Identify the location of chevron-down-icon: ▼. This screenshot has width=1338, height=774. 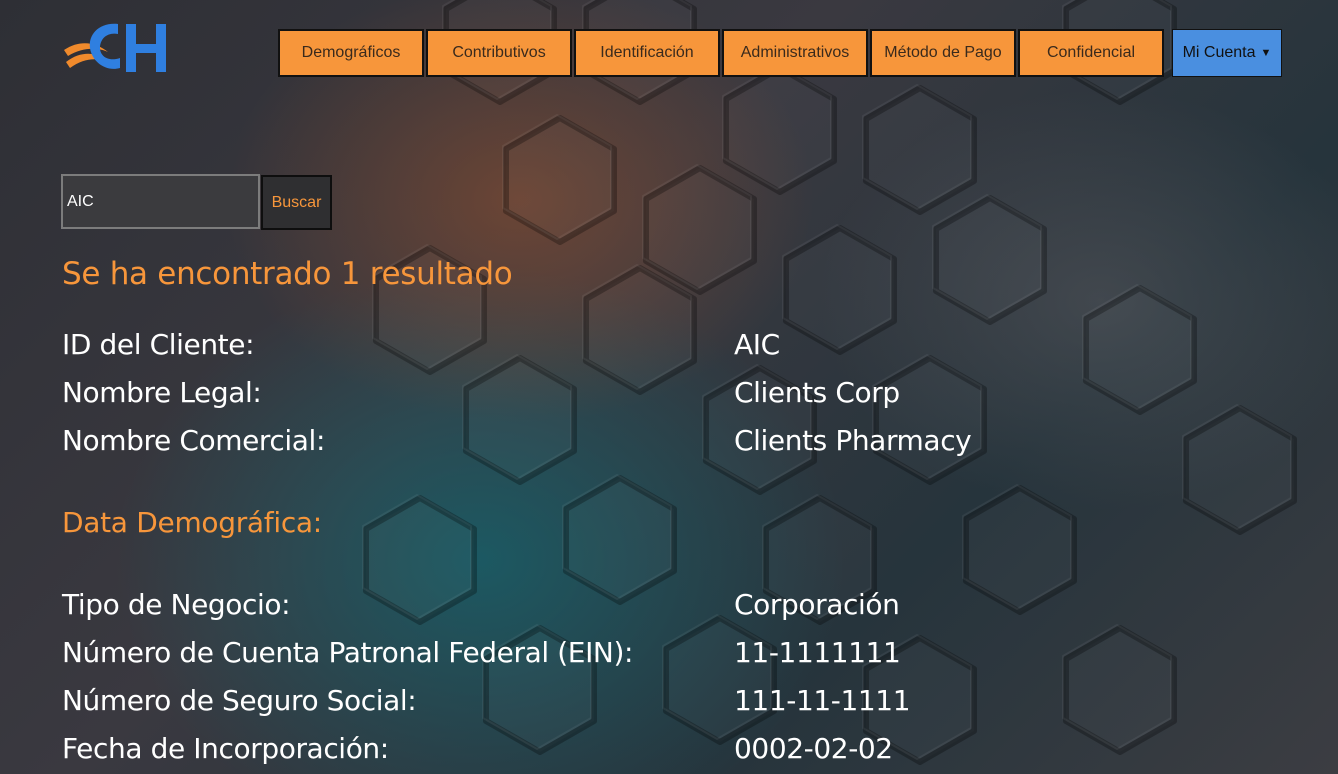
(1266, 53).